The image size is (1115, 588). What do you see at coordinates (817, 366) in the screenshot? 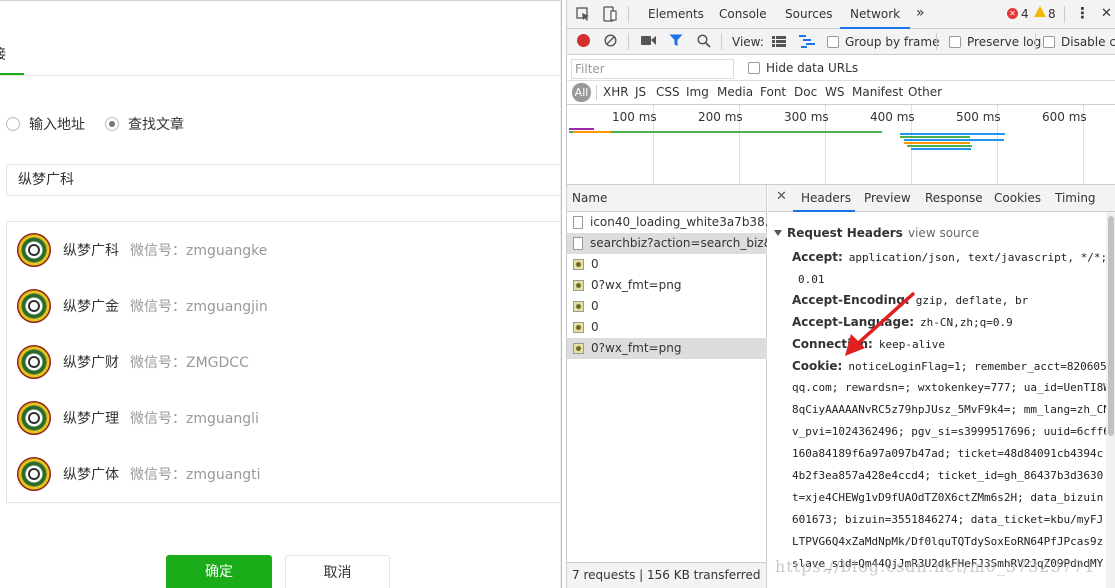
I see `header-key: Cookie:` at bounding box center [817, 366].